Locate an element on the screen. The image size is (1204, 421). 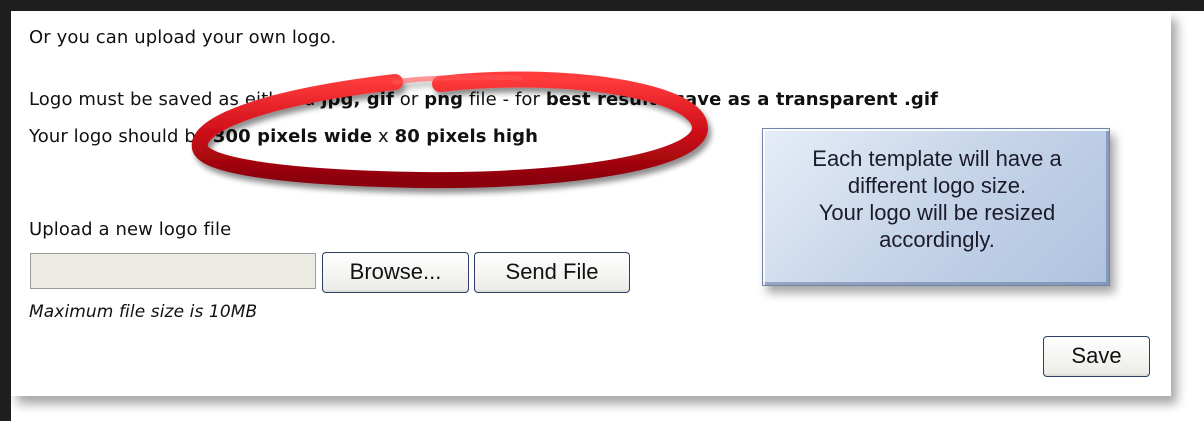
format-png: png is located at coordinates (444, 99).